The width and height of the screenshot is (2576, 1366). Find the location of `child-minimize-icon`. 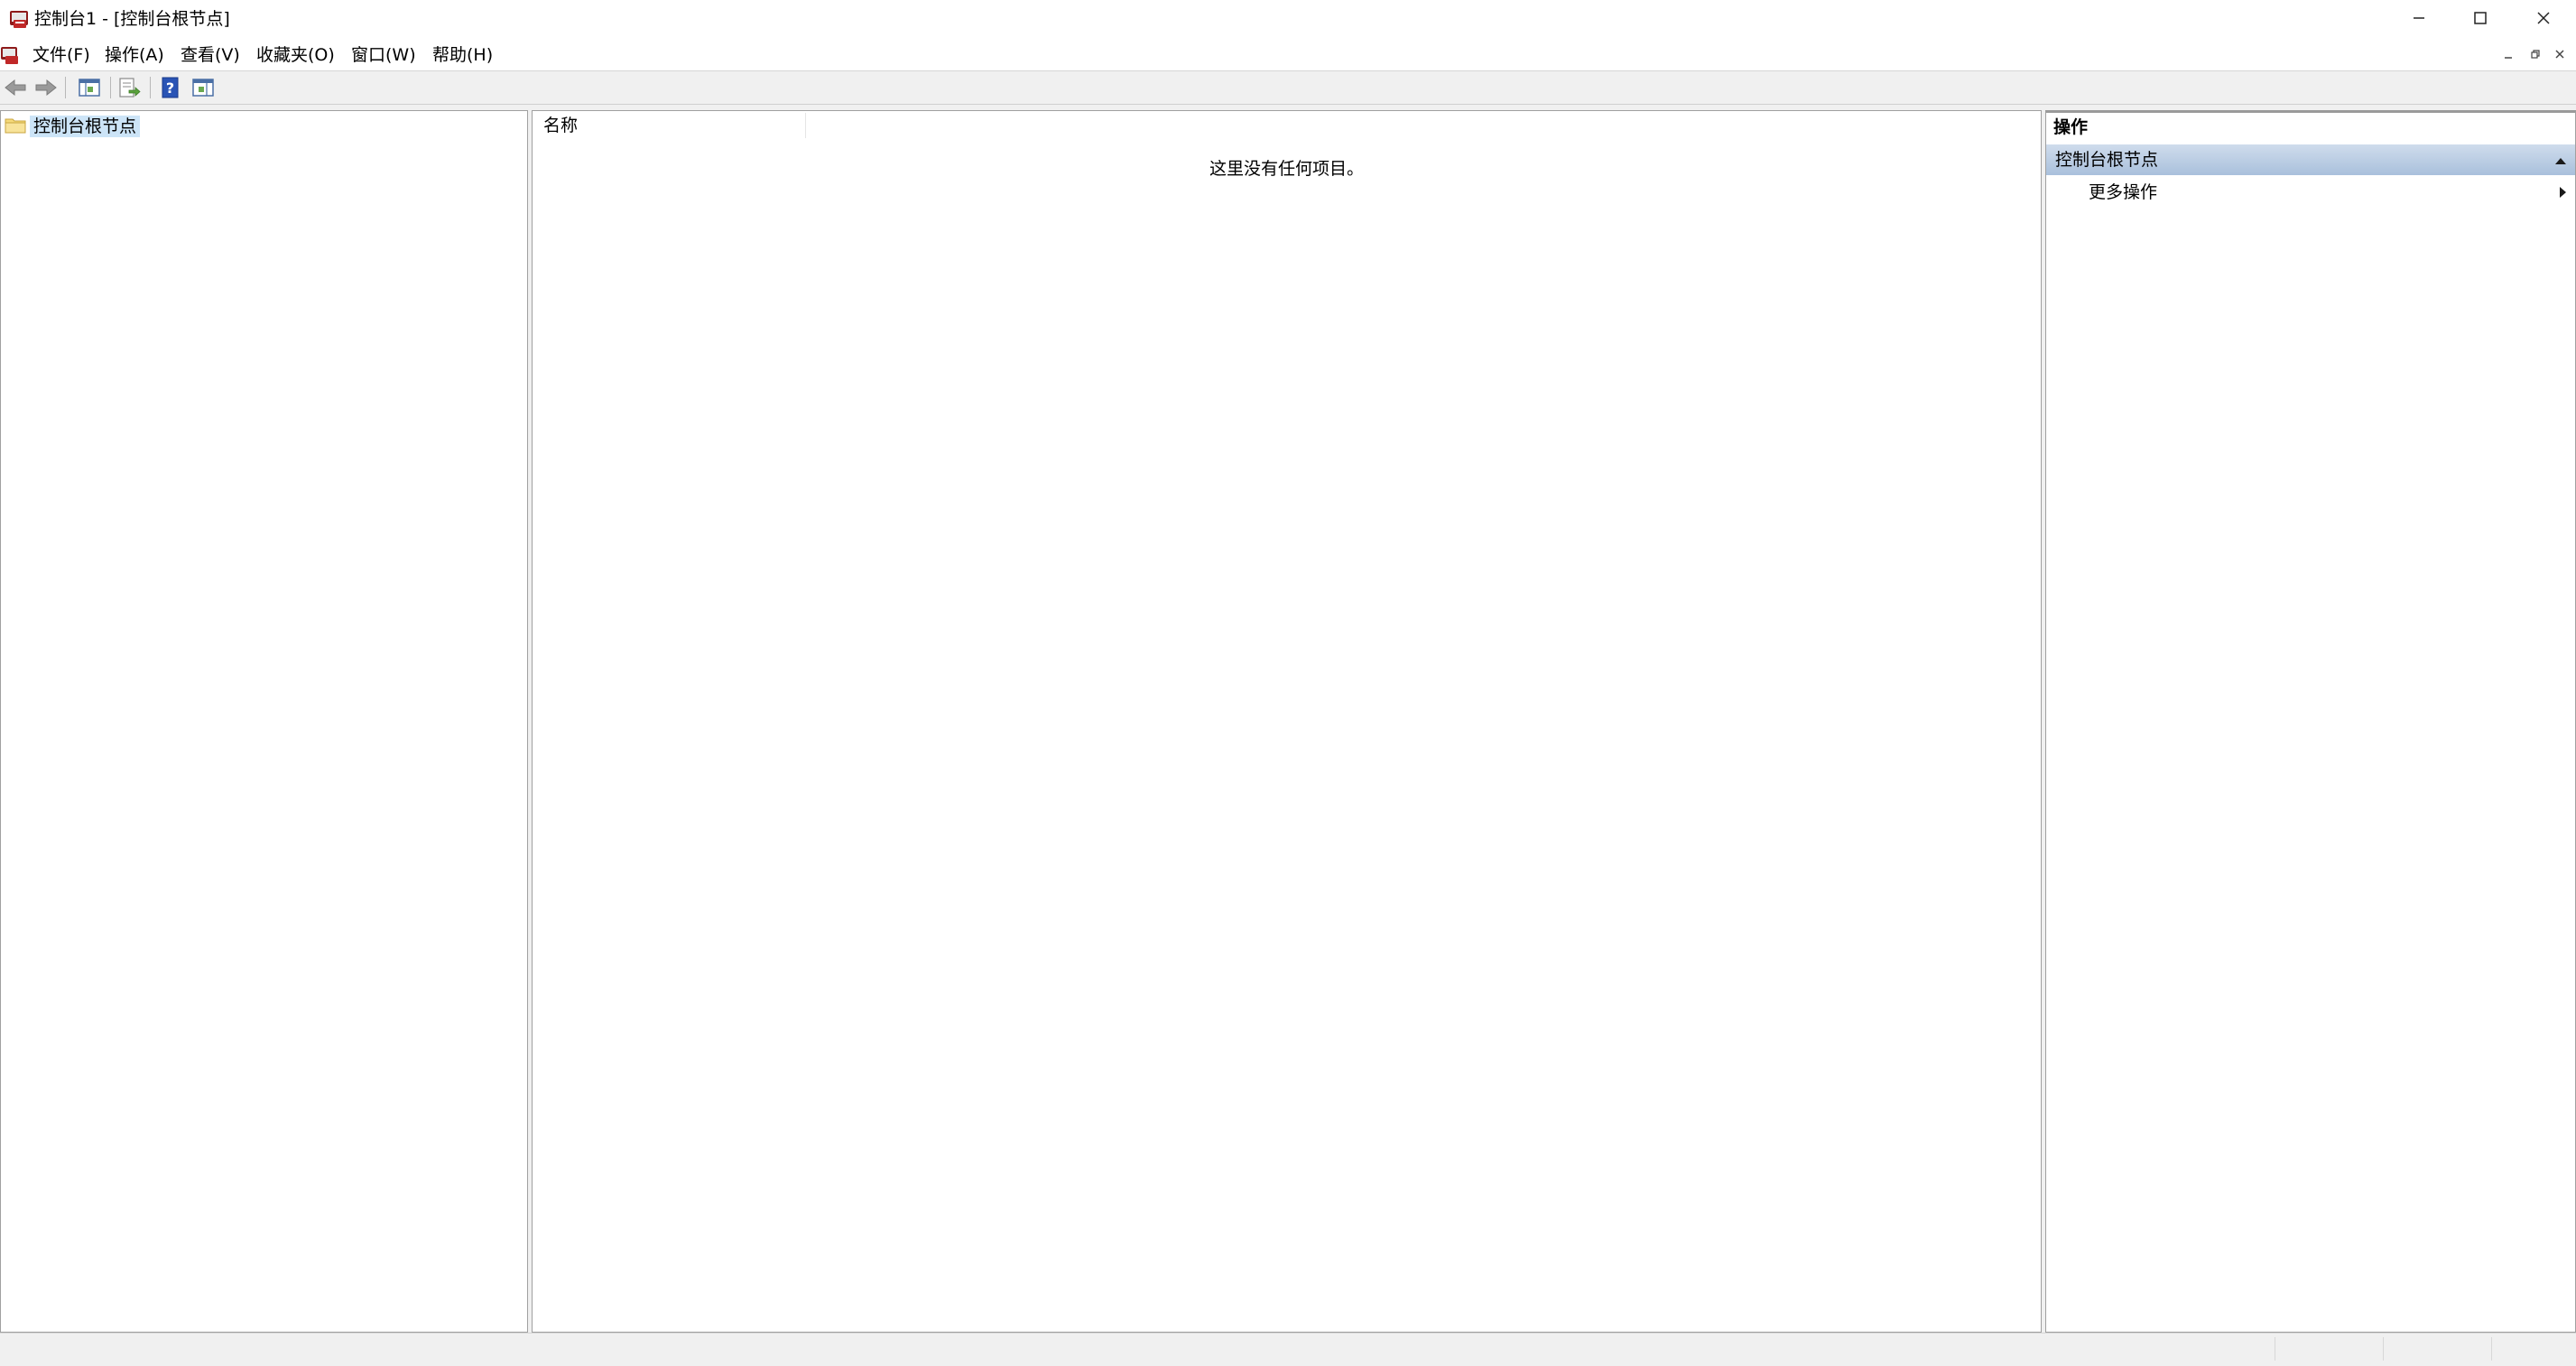

child-minimize-icon is located at coordinates (2508, 58).